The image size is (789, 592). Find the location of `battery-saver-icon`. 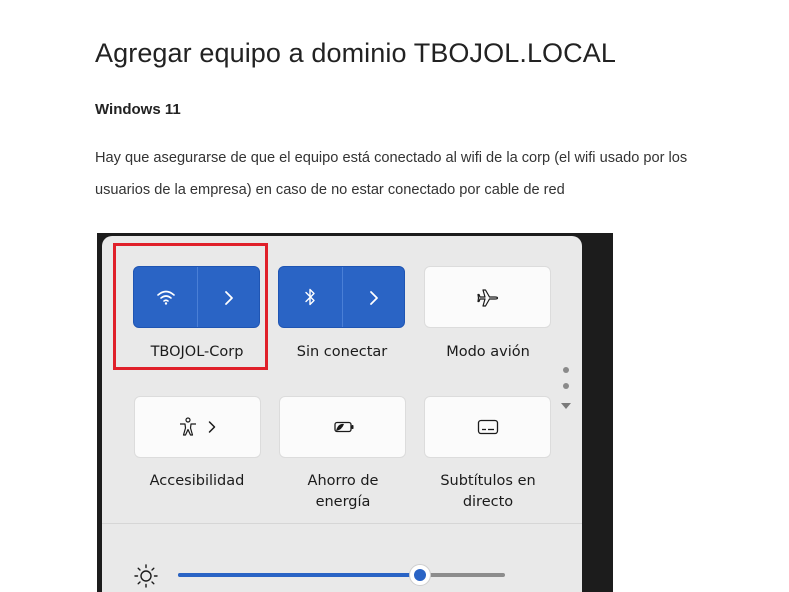

battery-saver-icon is located at coordinates (344, 427).